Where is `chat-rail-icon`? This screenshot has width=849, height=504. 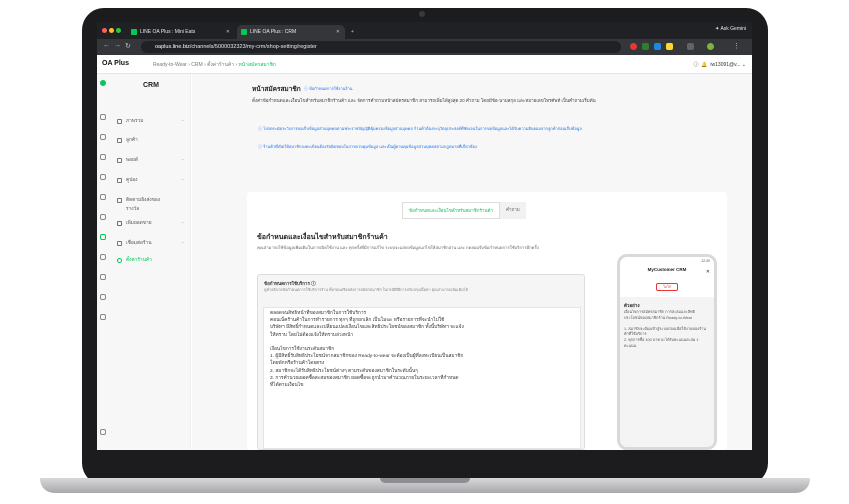
chat-rail-icon is located at coordinates (103, 177).